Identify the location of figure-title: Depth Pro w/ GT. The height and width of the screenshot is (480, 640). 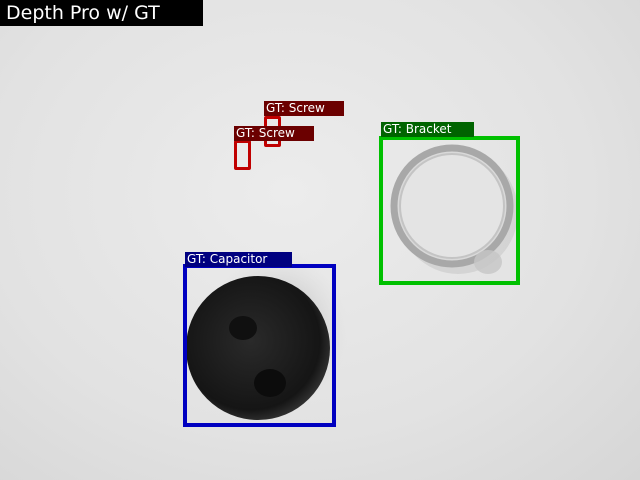
(101, 13).